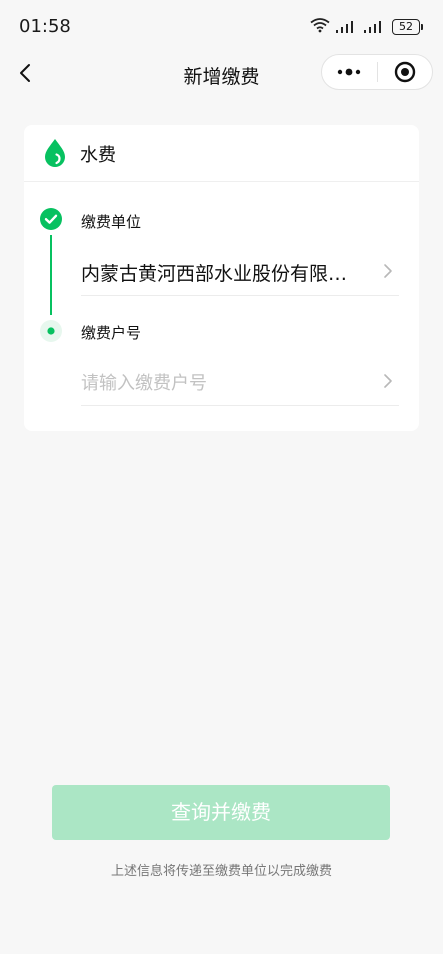 This screenshot has height=954, width=443. I want to click on step-dot-icon, so click(51, 333).